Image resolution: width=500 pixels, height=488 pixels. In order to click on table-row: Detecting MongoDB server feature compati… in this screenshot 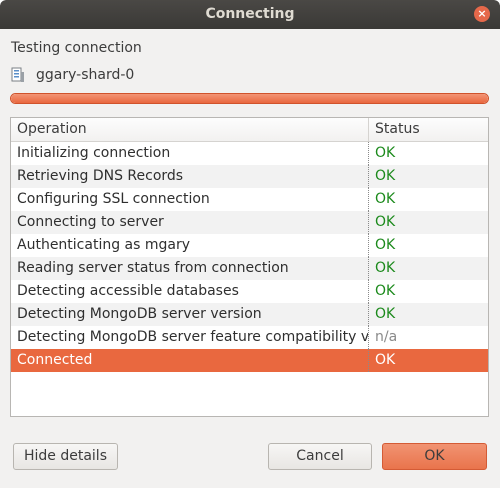, I will do `click(249, 337)`.